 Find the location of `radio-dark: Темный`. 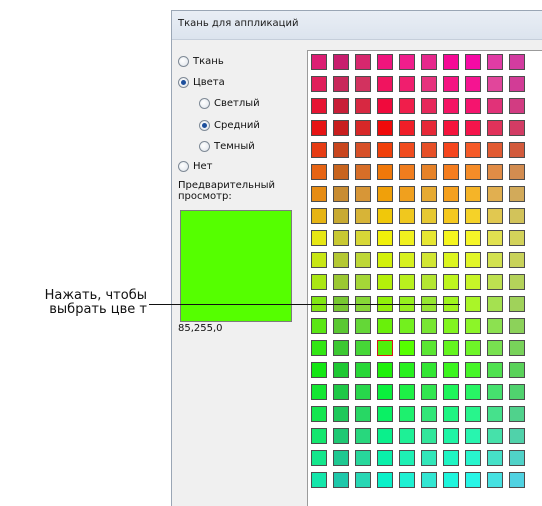

radio-dark: Темный is located at coordinates (227, 146).